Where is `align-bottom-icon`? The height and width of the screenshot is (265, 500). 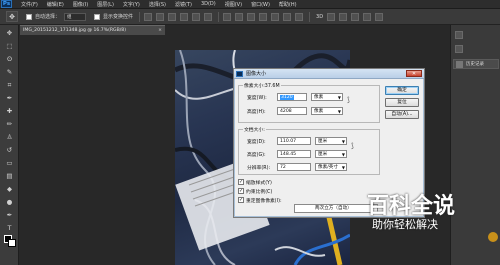 align-bottom-icon is located at coordinates (172, 16).